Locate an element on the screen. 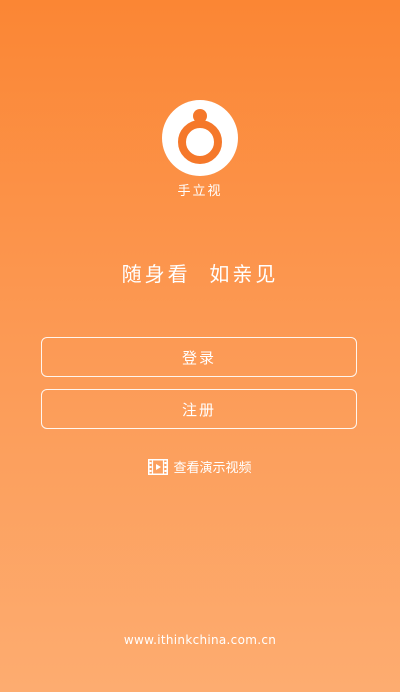 This screenshot has width=400, height=692. film-strip-icon is located at coordinates (158, 466).